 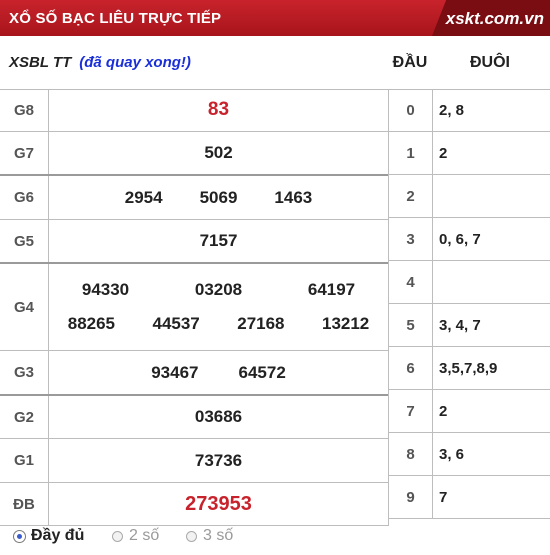 What do you see at coordinates (91, 323) in the screenshot?
I see `prize-number: 88265` at bounding box center [91, 323].